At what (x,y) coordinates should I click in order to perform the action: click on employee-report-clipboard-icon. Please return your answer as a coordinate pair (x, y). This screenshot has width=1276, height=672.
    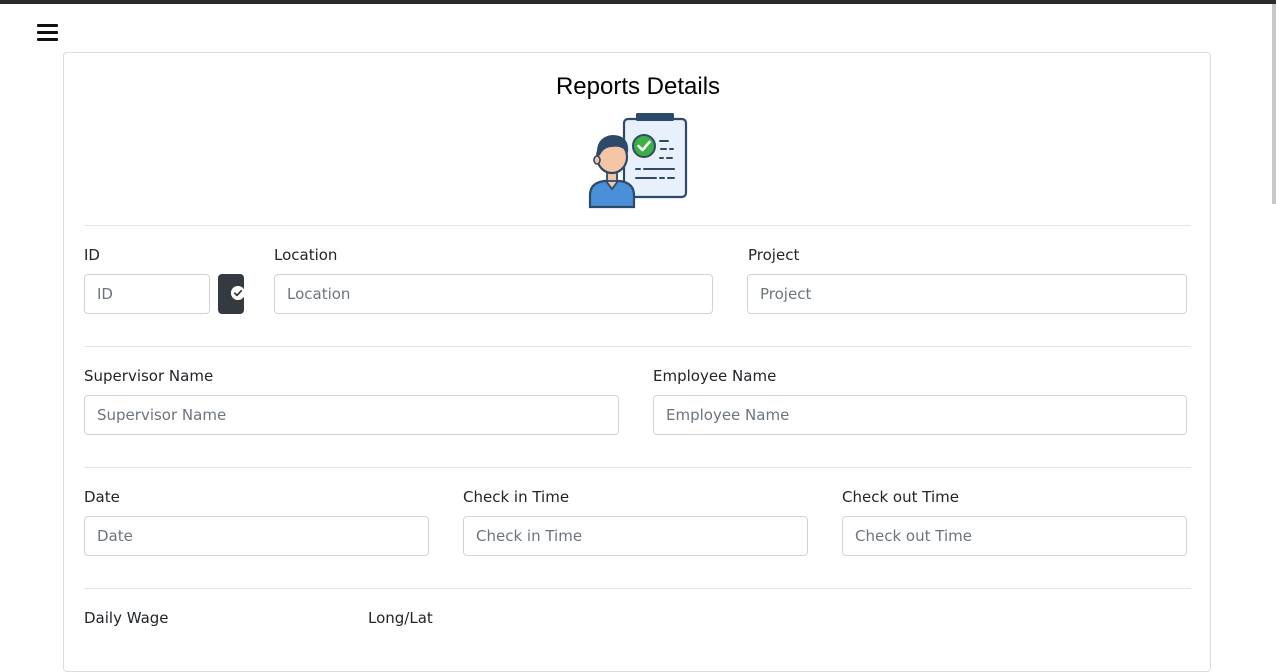
    Looking at the image, I should click on (638, 161).